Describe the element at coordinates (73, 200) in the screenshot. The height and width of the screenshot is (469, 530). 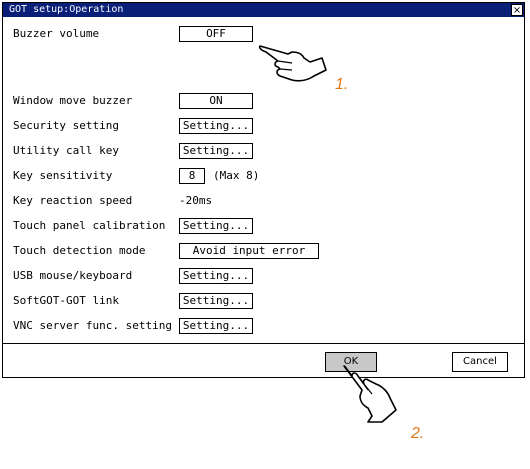
I see `key-reaction-speed-label: Key reaction speed` at that location.